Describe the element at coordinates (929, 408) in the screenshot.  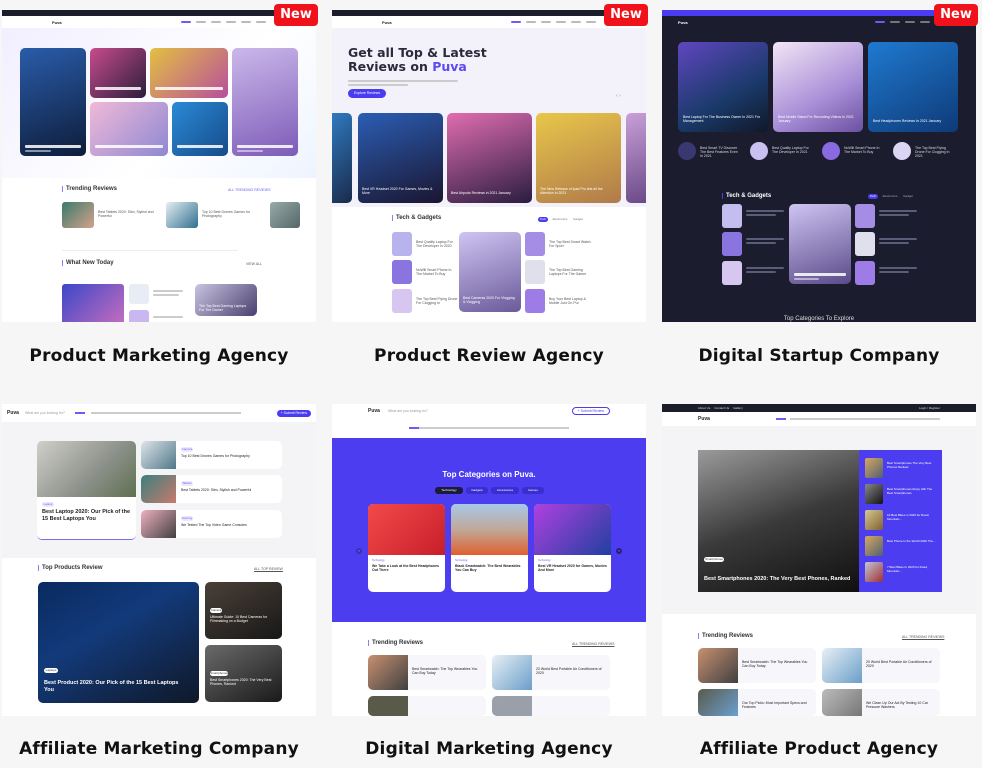
I see `login-link: Login / Register` at that location.